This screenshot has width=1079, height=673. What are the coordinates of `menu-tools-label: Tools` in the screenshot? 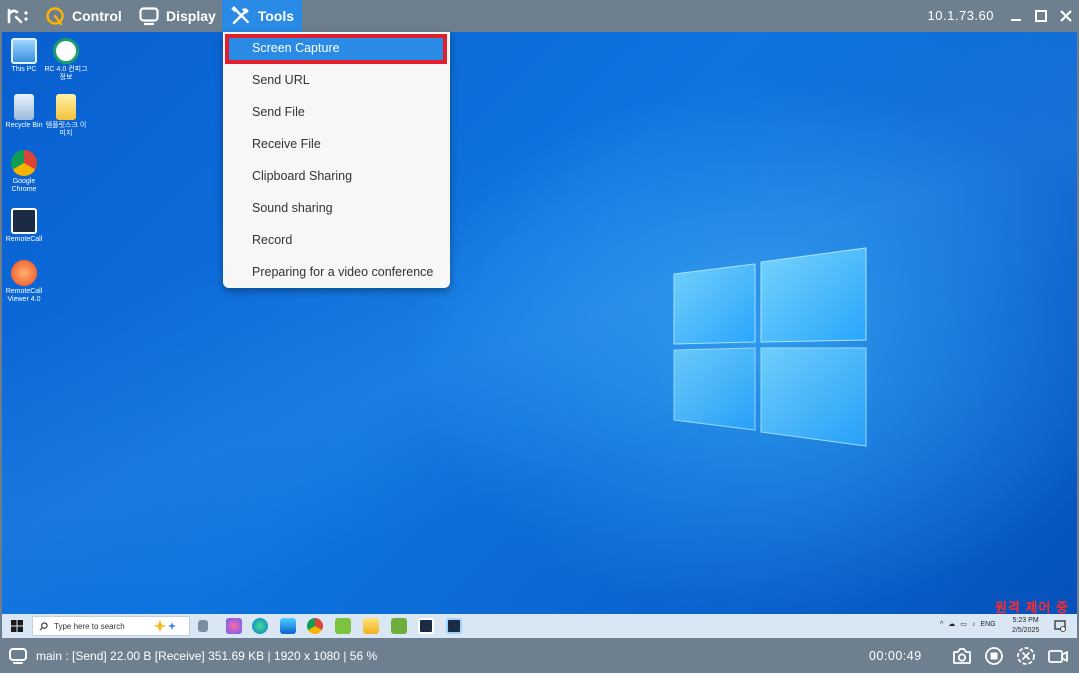 It's located at (275, 16).